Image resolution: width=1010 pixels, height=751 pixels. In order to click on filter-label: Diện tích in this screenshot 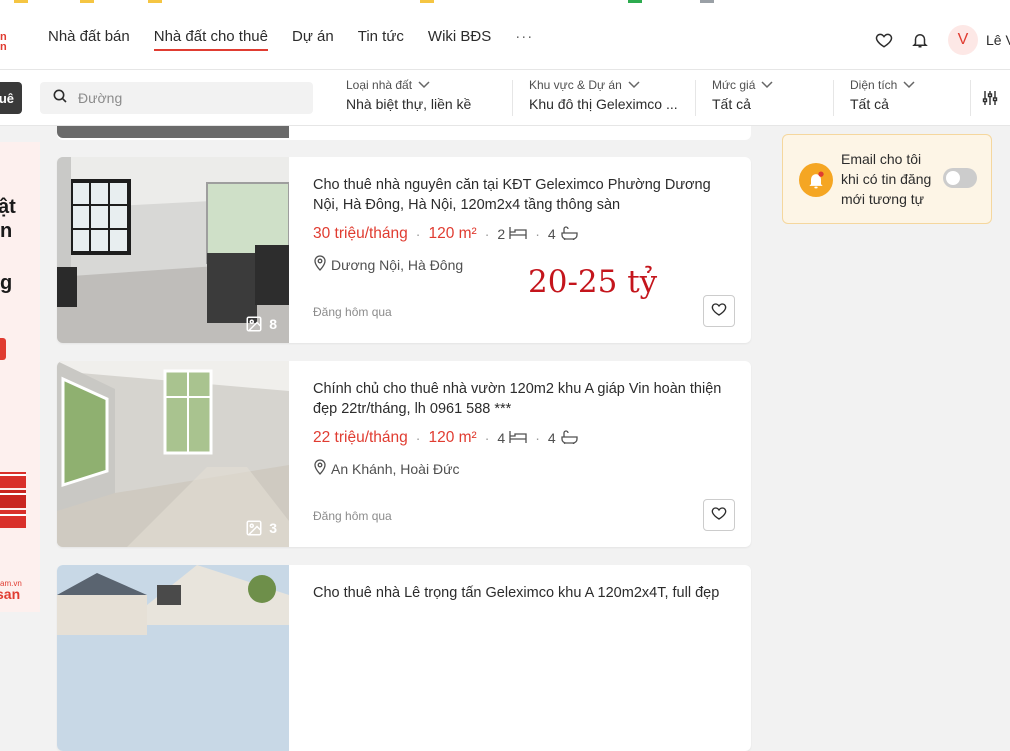, I will do `click(874, 85)`.